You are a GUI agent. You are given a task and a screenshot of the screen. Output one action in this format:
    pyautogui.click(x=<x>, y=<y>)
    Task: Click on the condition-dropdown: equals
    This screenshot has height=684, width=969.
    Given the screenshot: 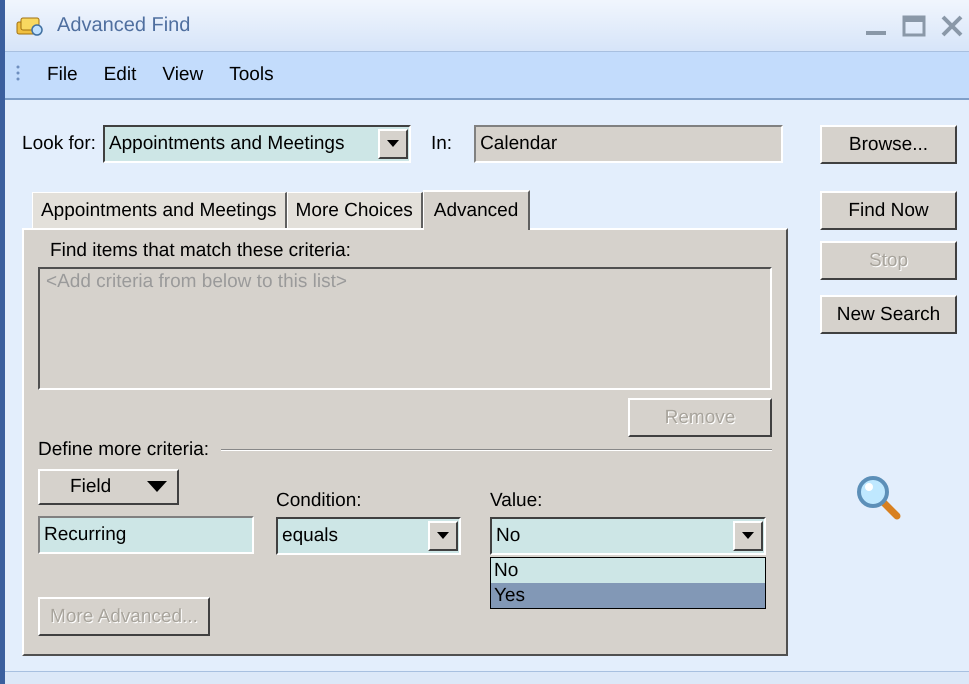 What is the action you would take?
    pyautogui.click(x=368, y=536)
    